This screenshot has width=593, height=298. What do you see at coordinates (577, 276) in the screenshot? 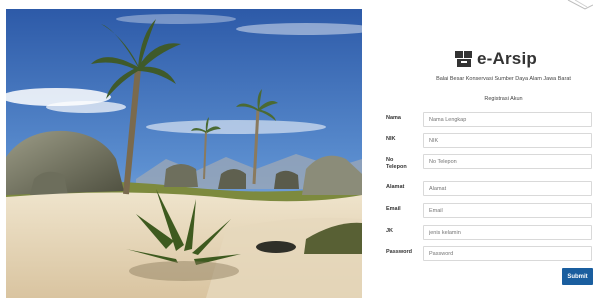
I see `submit-button: Submit` at bounding box center [577, 276].